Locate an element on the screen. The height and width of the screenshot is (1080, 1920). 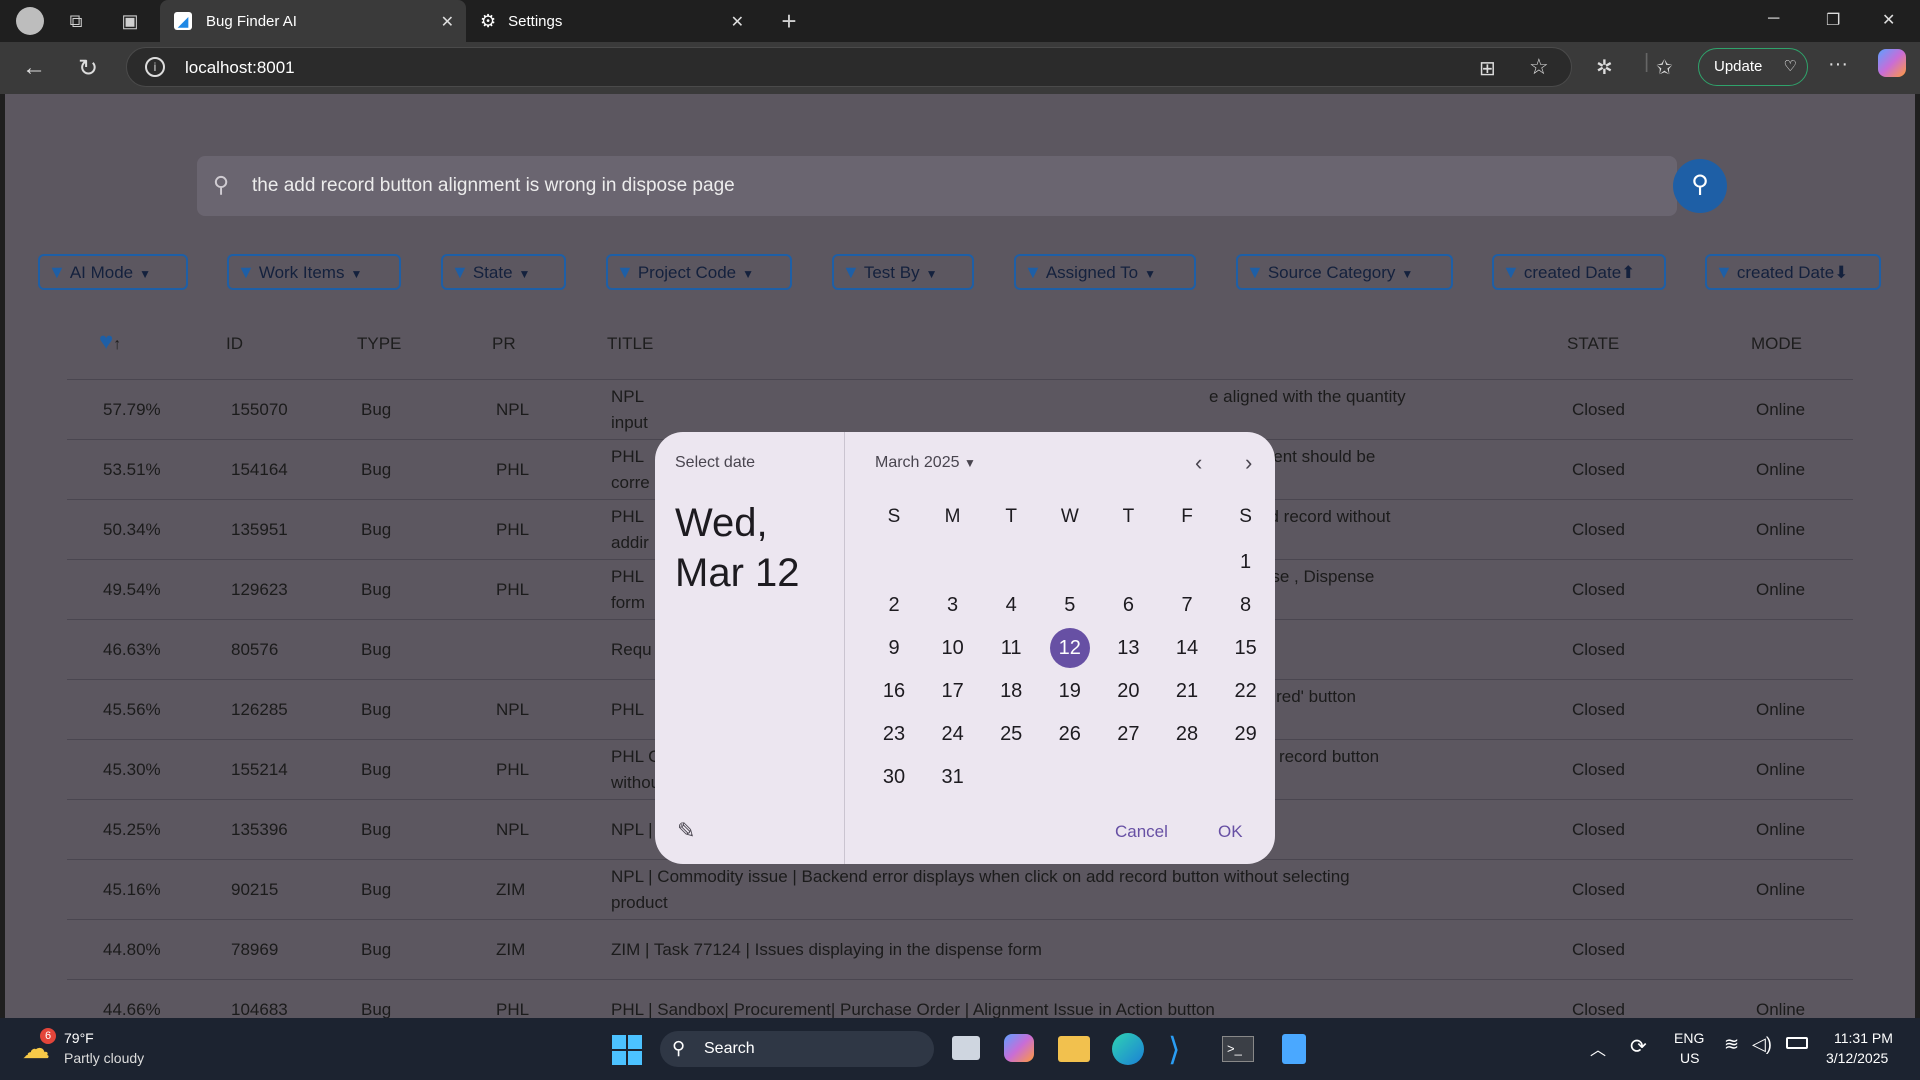
calendar-day: 1 is located at coordinates (1246, 562).